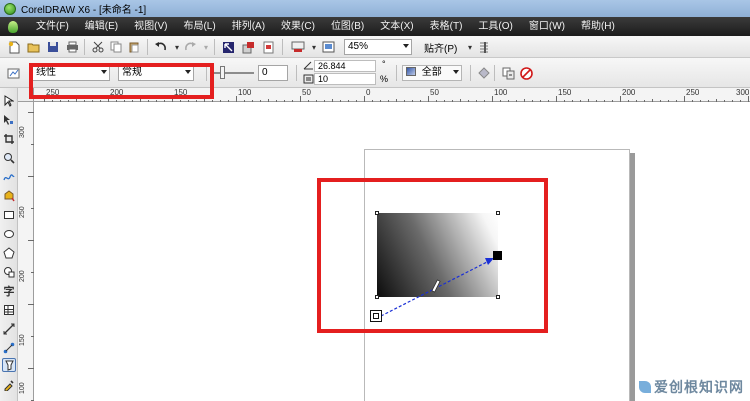  What do you see at coordinates (375, 8) in the screenshot?
I see `title-bar: CorelDRAW X6 - [未命名 -1]` at bounding box center [375, 8].